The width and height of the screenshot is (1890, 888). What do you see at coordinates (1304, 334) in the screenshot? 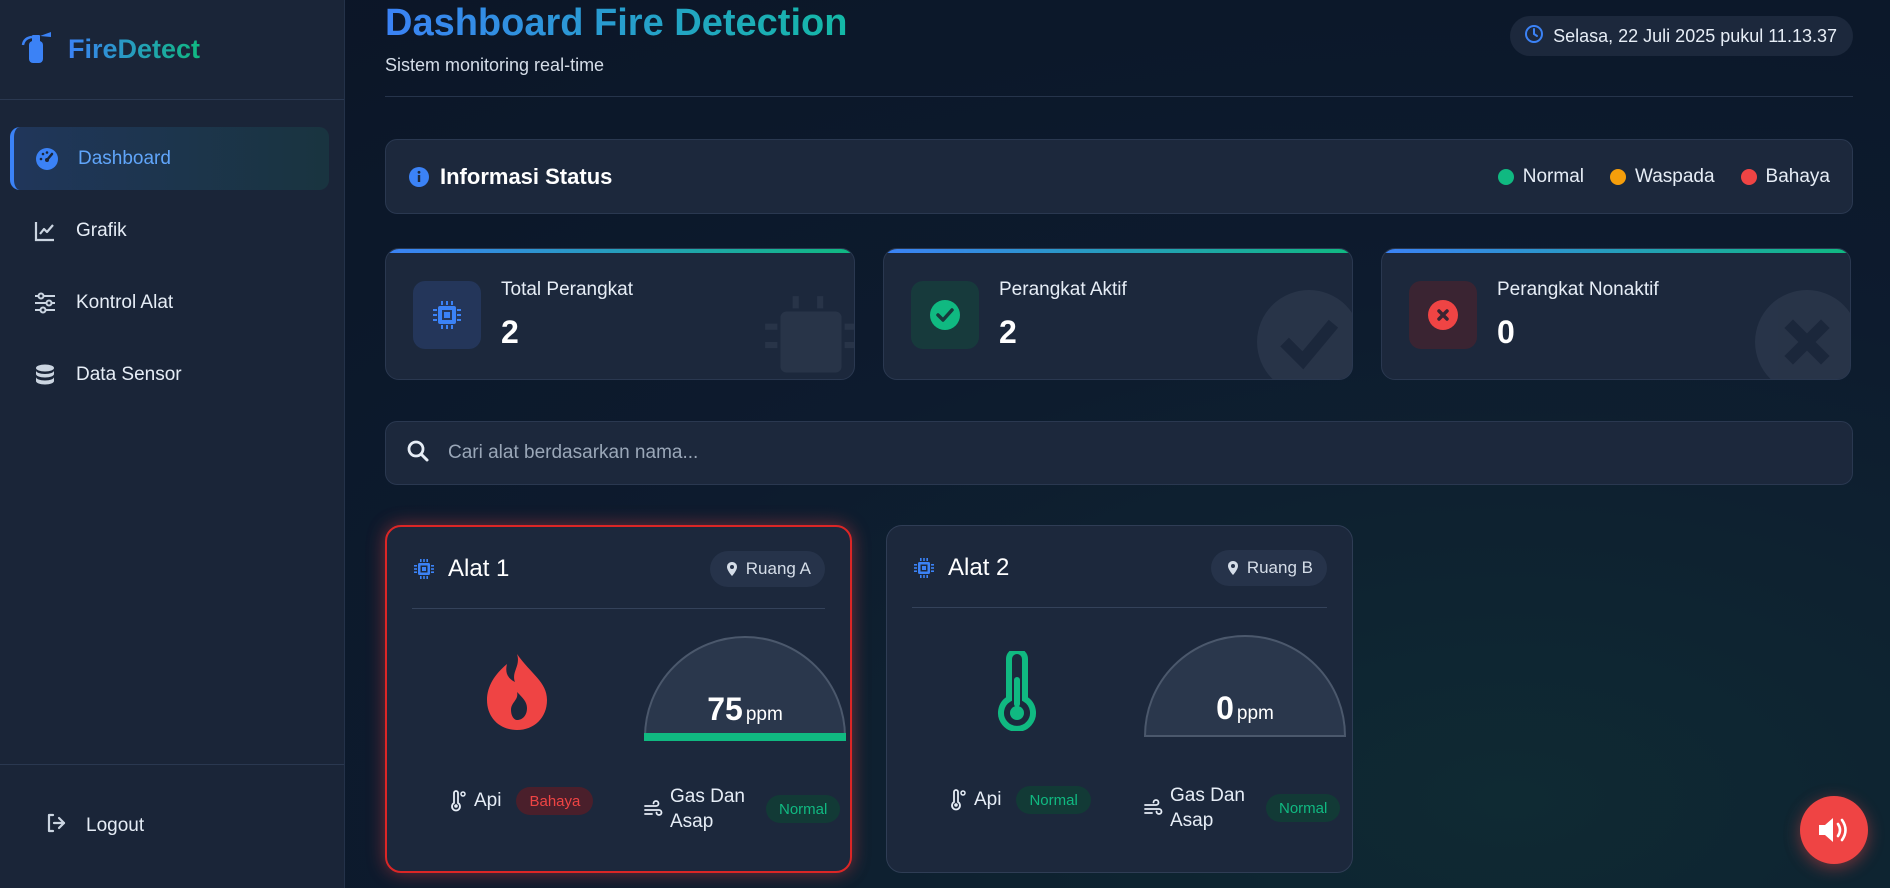
I see `check-watermark-icon` at bounding box center [1304, 334].